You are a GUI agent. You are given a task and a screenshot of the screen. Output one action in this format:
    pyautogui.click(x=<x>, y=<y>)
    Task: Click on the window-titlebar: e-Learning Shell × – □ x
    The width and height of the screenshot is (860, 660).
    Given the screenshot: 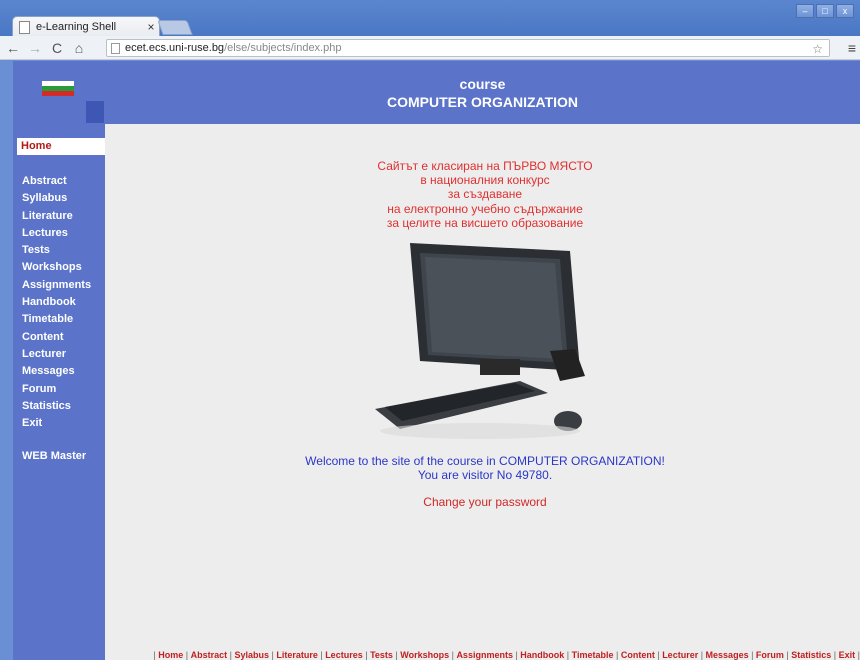 What is the action you would take?
    pyautogui.click(x=430, y=18)
    